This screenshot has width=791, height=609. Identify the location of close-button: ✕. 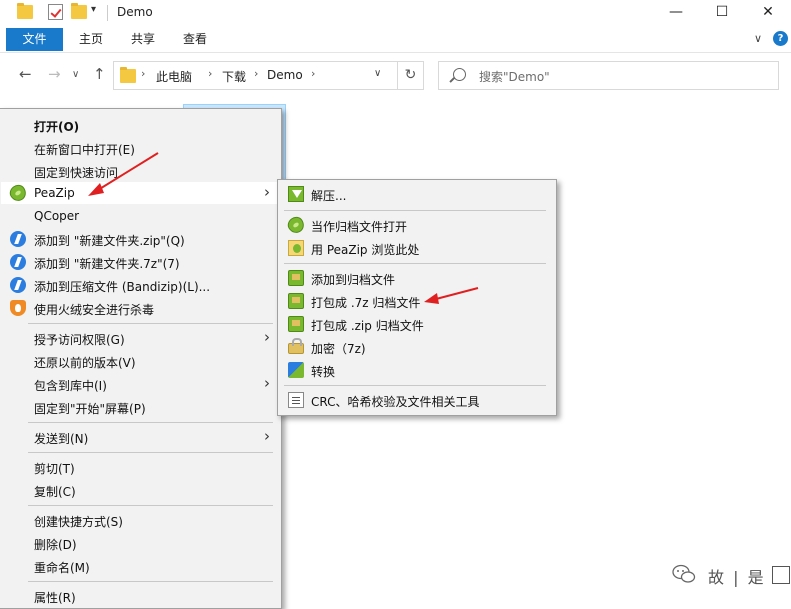
(768, 12).